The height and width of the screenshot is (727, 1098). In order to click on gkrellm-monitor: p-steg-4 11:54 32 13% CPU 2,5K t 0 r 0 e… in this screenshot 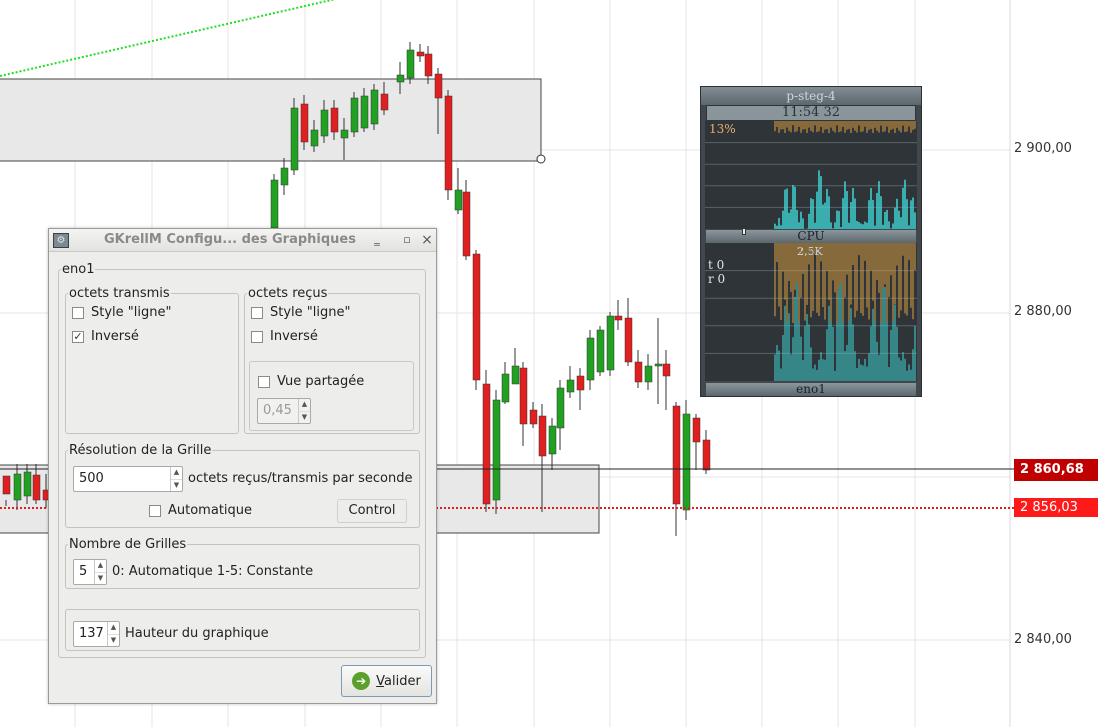, I will do `click(811, 241)`.